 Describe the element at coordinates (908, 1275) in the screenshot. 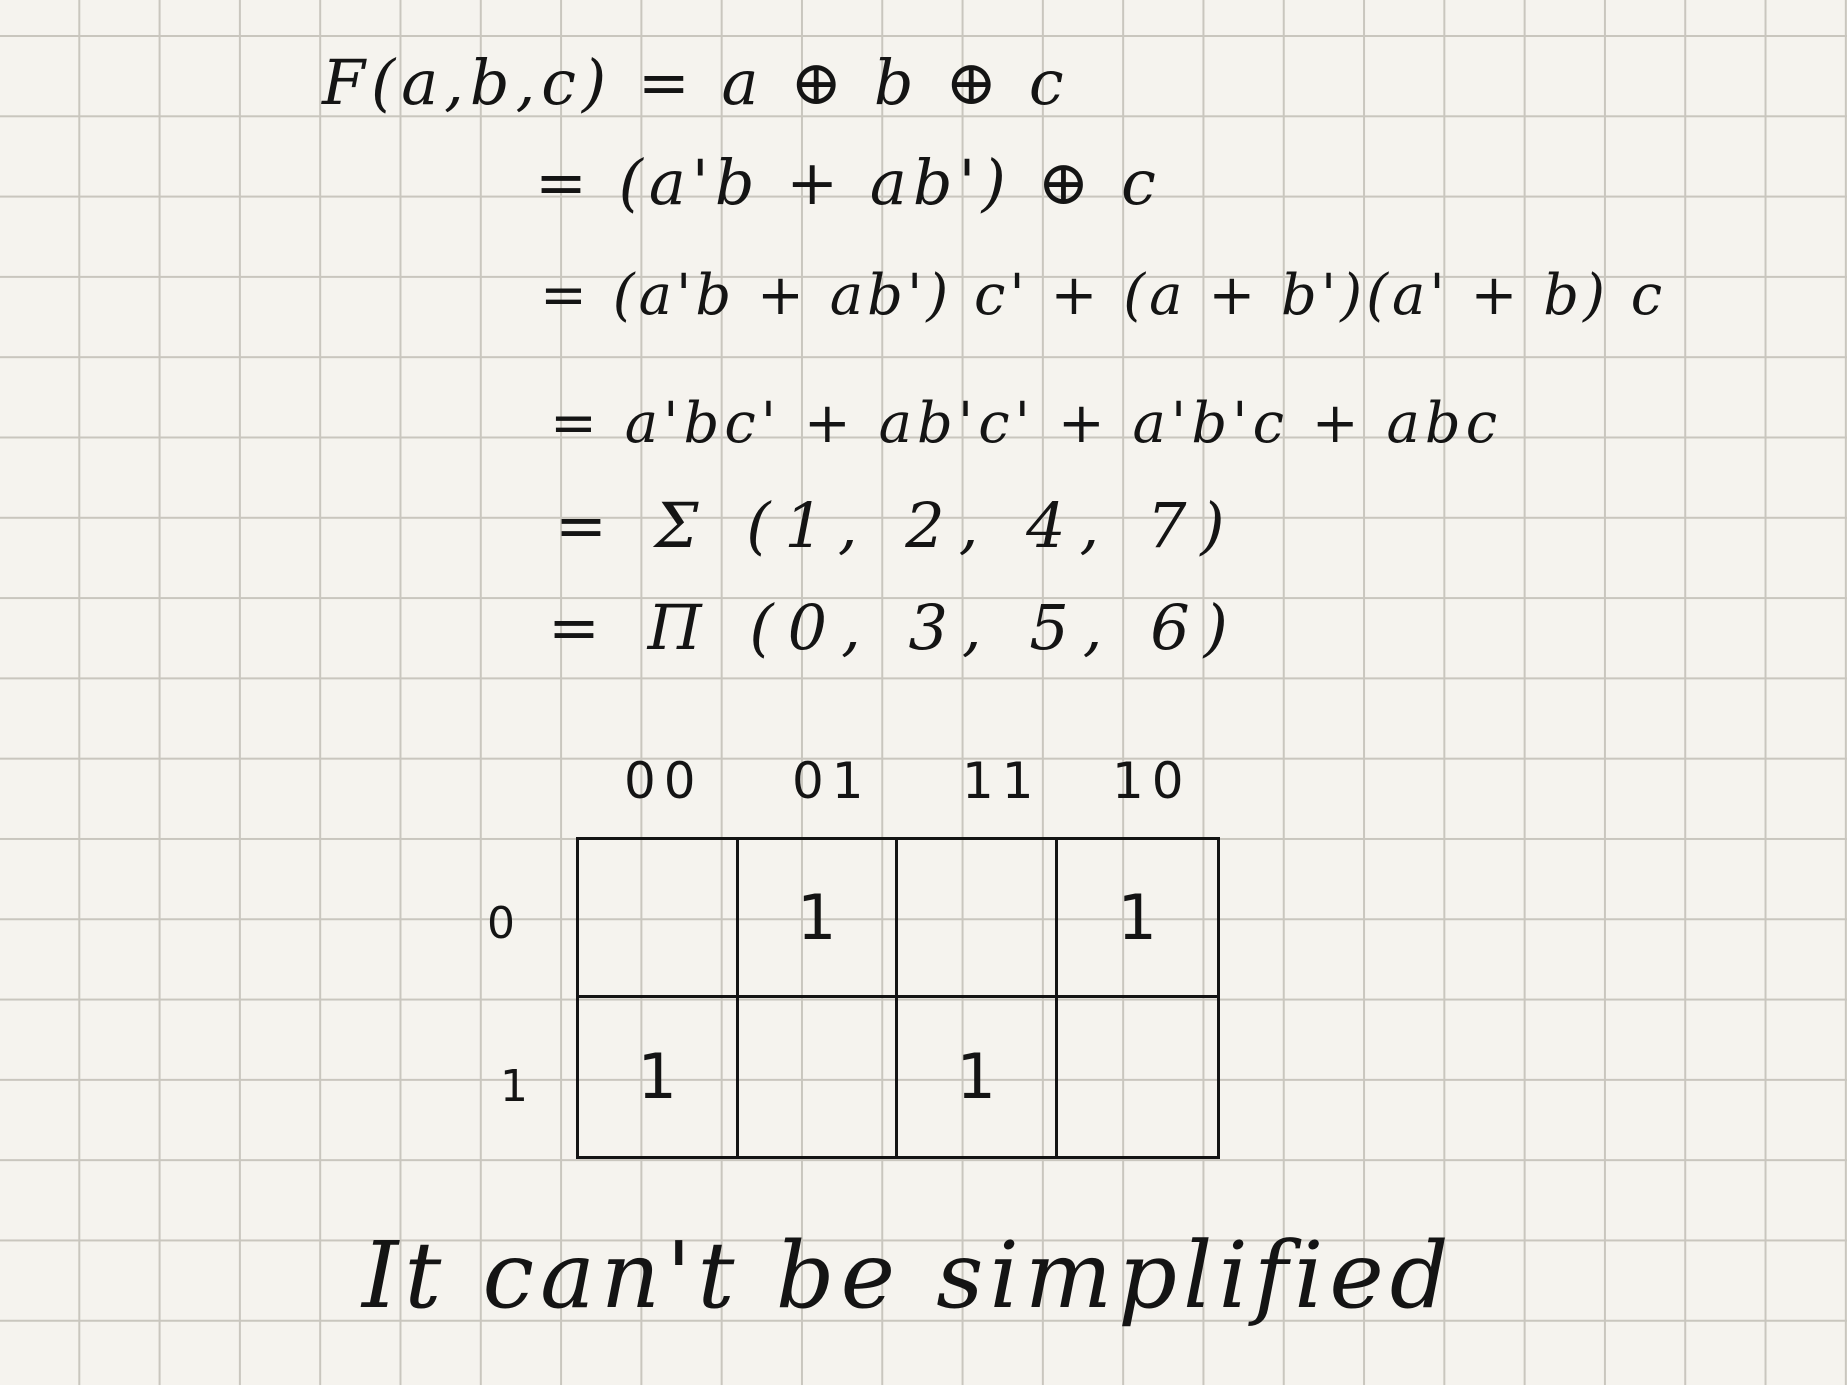

I see `conclusion-text: It can't be simplified` at that location.